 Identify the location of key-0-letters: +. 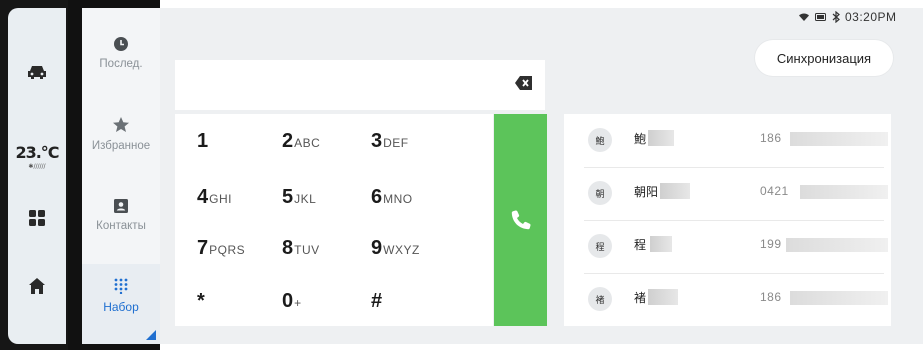
(298, 303).